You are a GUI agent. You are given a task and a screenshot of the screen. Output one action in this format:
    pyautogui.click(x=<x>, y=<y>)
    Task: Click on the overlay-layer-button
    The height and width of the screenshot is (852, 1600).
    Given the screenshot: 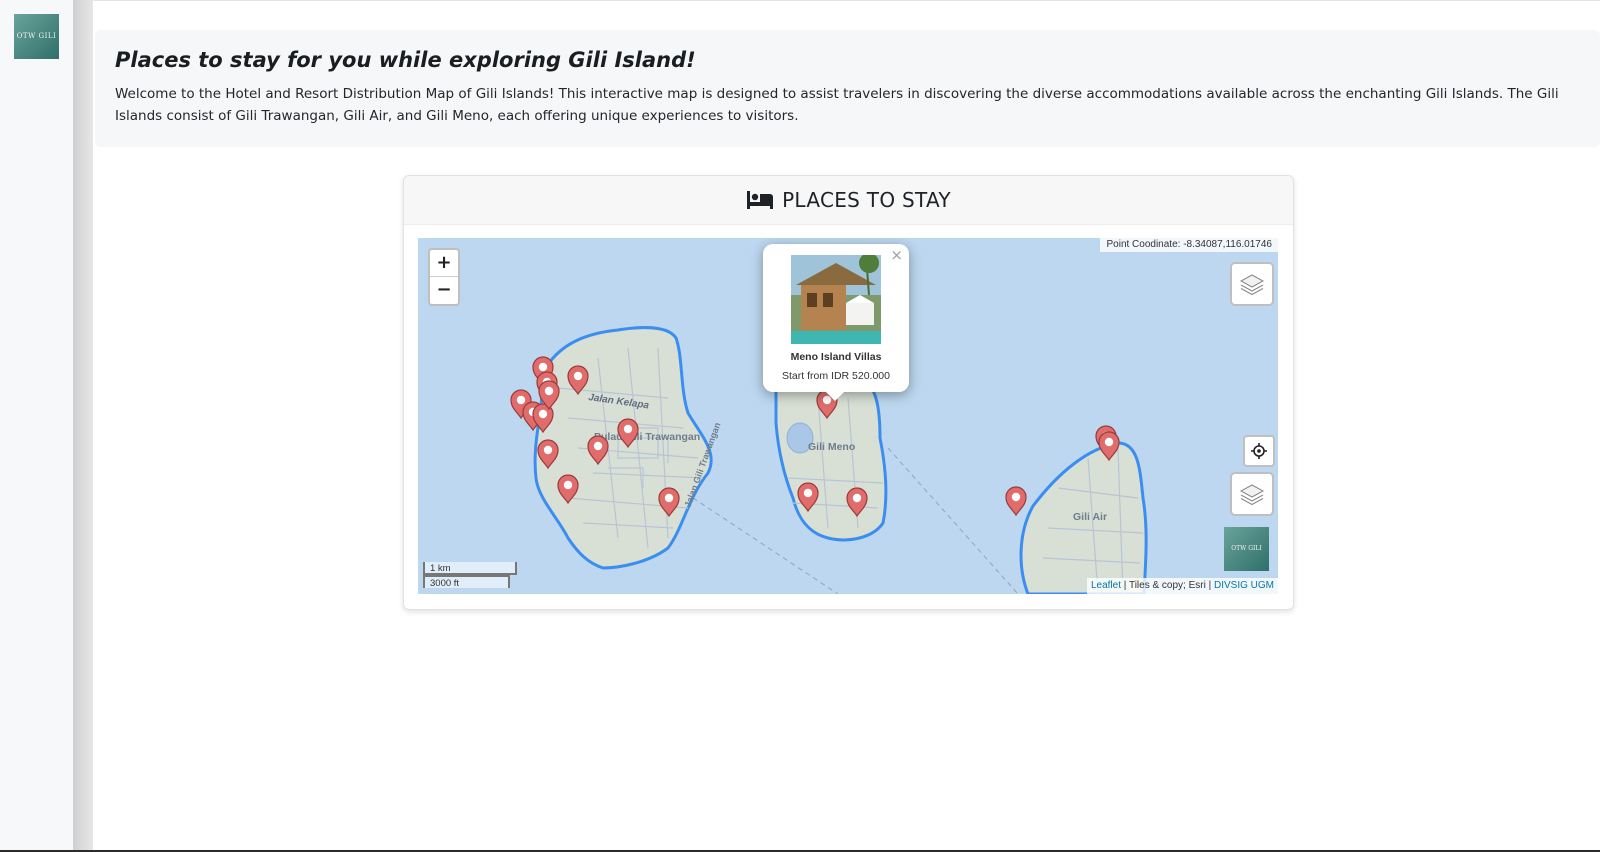 What is the action you would take?
    pyautogui.click(x=1252, y=494)
    